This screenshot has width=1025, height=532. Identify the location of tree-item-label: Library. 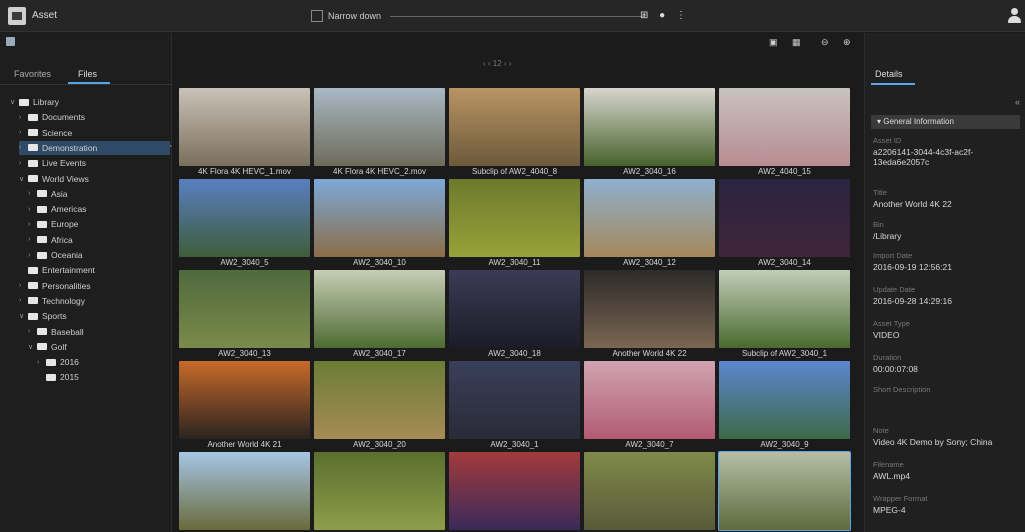
(46, 102).